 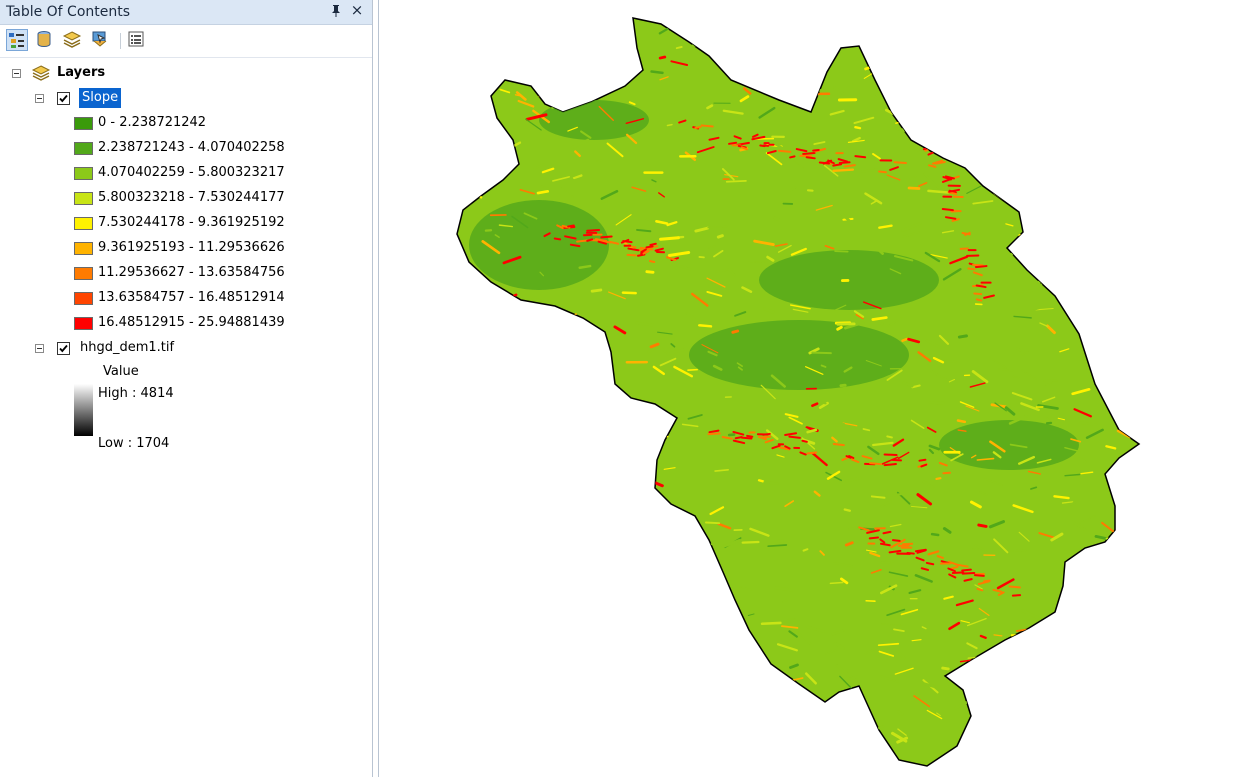 I want to click on dem-low-label: Low : 1704, so click(x=133, y=444).